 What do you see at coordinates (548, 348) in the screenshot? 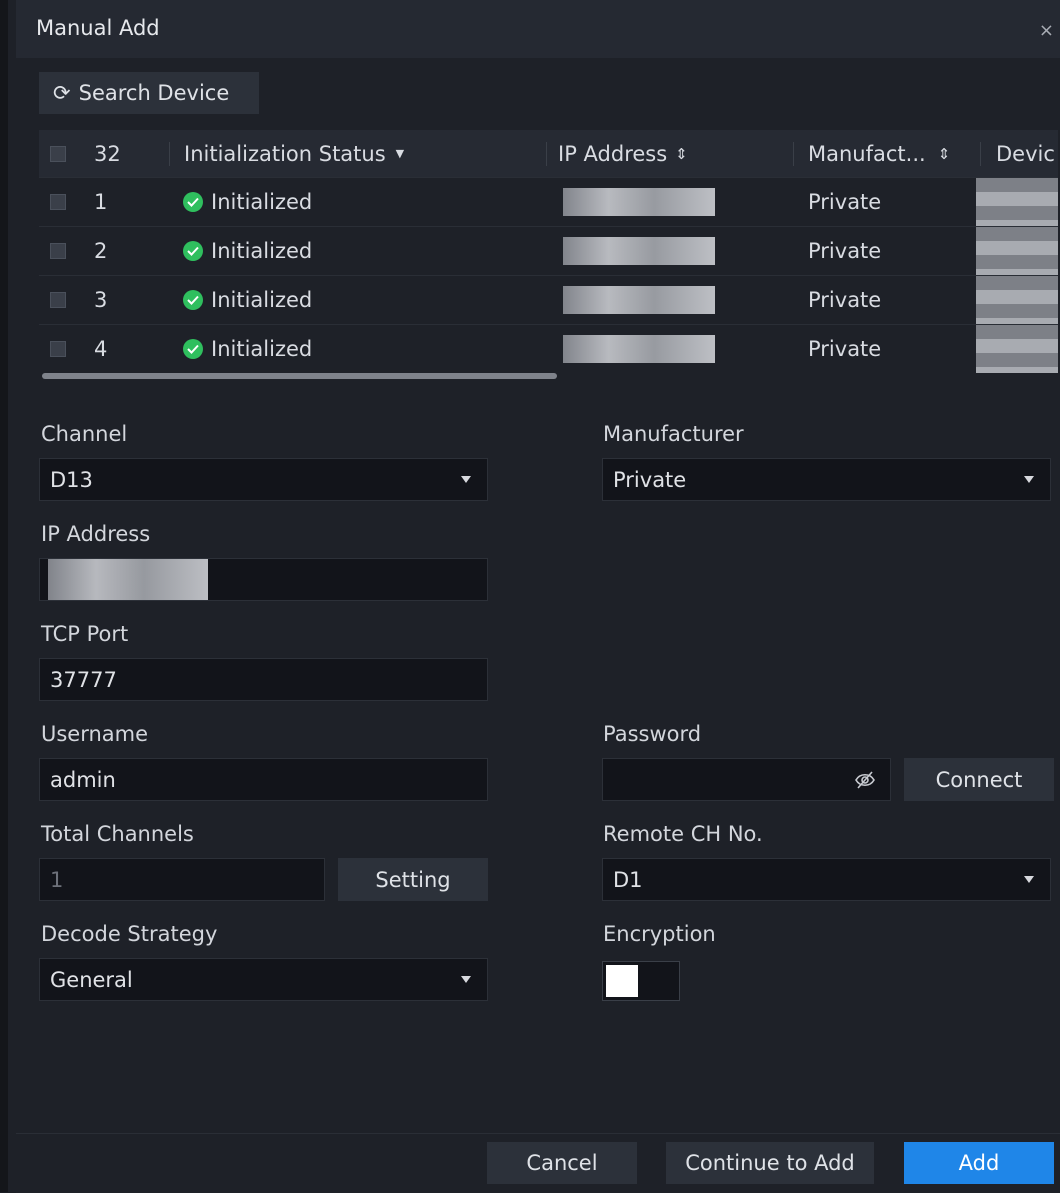
I see `table-row: 4 Initialized Private` at bounding box center [548, 348].